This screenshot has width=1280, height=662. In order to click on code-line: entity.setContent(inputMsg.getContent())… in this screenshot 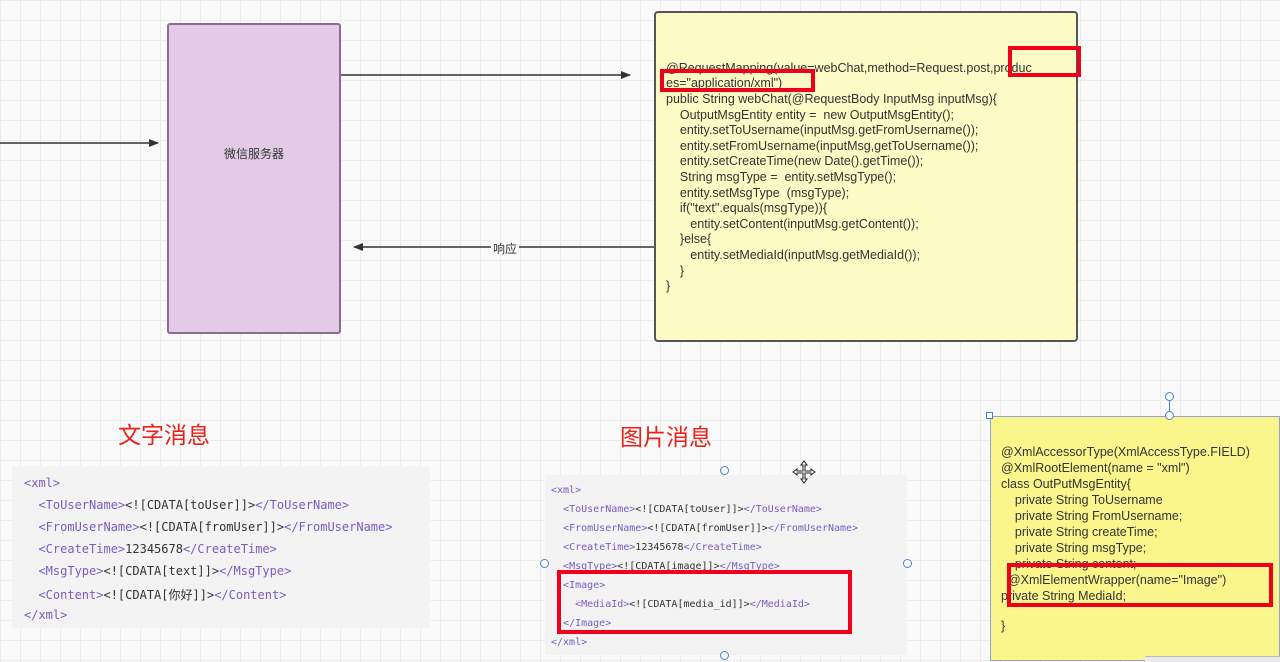, I will do `click(792, 224)`.